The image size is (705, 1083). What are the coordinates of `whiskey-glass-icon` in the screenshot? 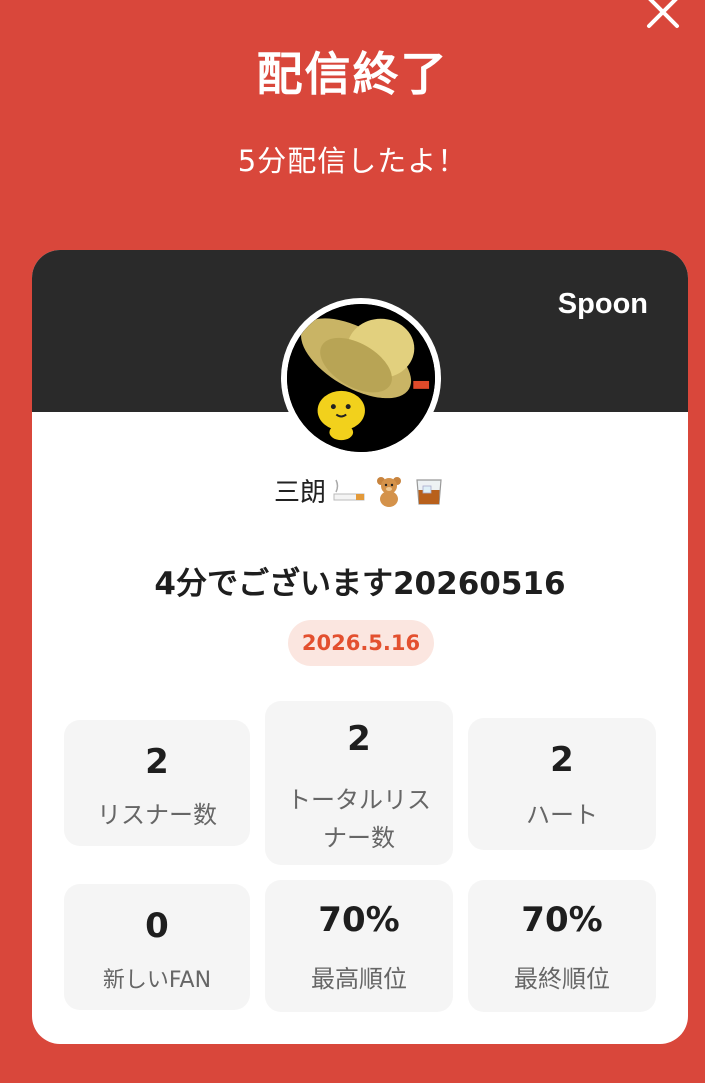 It's located at (429, 491).